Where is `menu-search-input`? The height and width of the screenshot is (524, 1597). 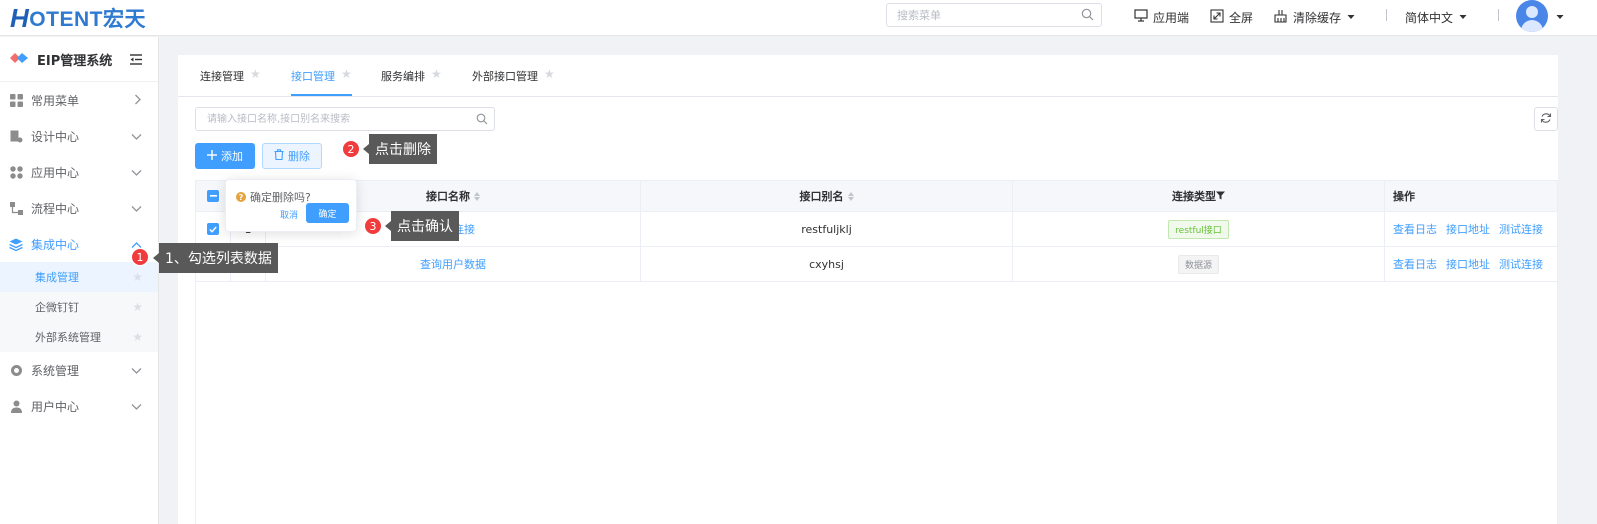 menu-search-input is located at coordinates (977, 15).